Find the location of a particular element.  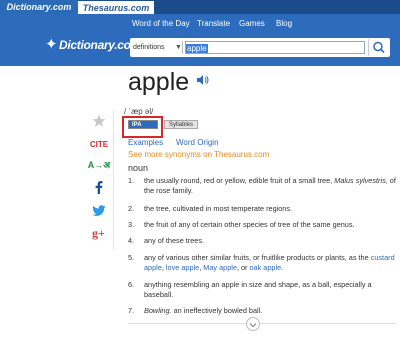

search-scope-value: definitions is located at coordinates (149, 47).